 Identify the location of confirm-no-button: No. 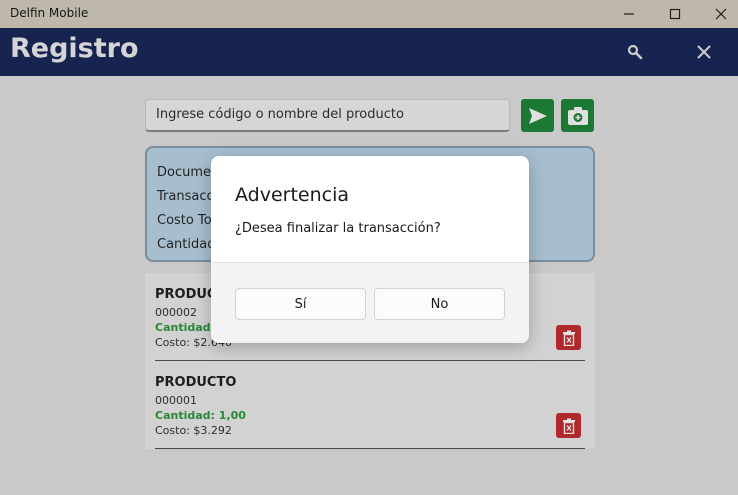
(439, 304).